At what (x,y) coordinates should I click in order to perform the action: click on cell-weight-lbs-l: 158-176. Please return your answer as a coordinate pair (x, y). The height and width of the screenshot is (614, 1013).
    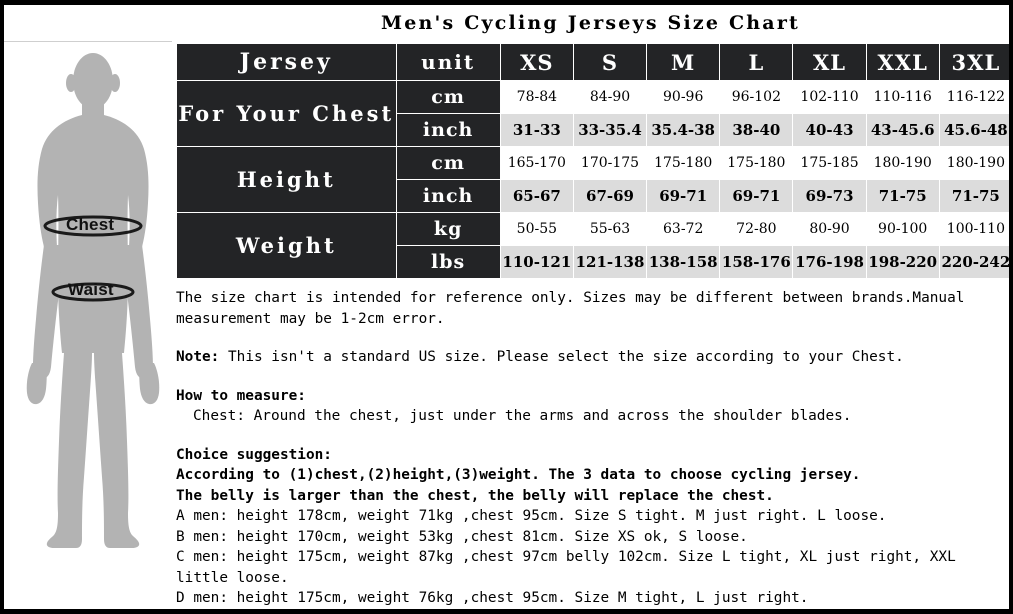
    Looking at the image, I should click on (756, 262).